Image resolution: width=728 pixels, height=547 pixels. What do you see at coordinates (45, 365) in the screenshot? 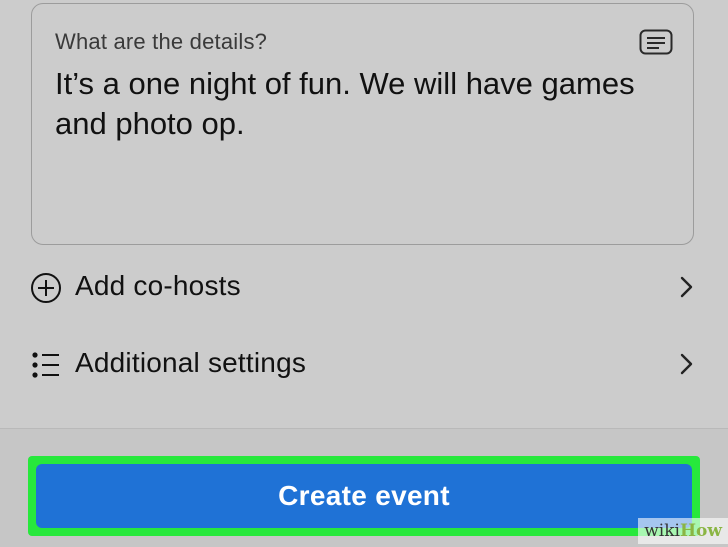
I see `bulleted-list-icon` at bounding box center [45, 365].